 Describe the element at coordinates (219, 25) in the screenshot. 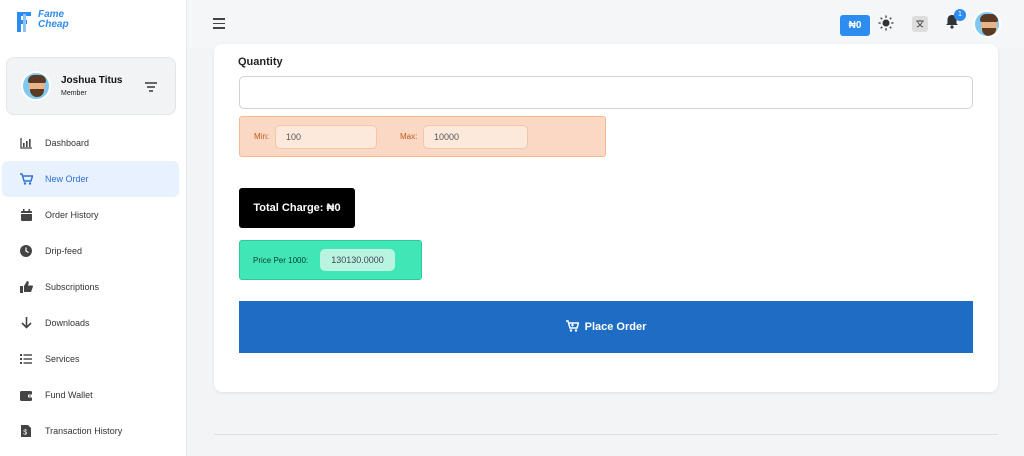

I see `menu-icon` at that location.